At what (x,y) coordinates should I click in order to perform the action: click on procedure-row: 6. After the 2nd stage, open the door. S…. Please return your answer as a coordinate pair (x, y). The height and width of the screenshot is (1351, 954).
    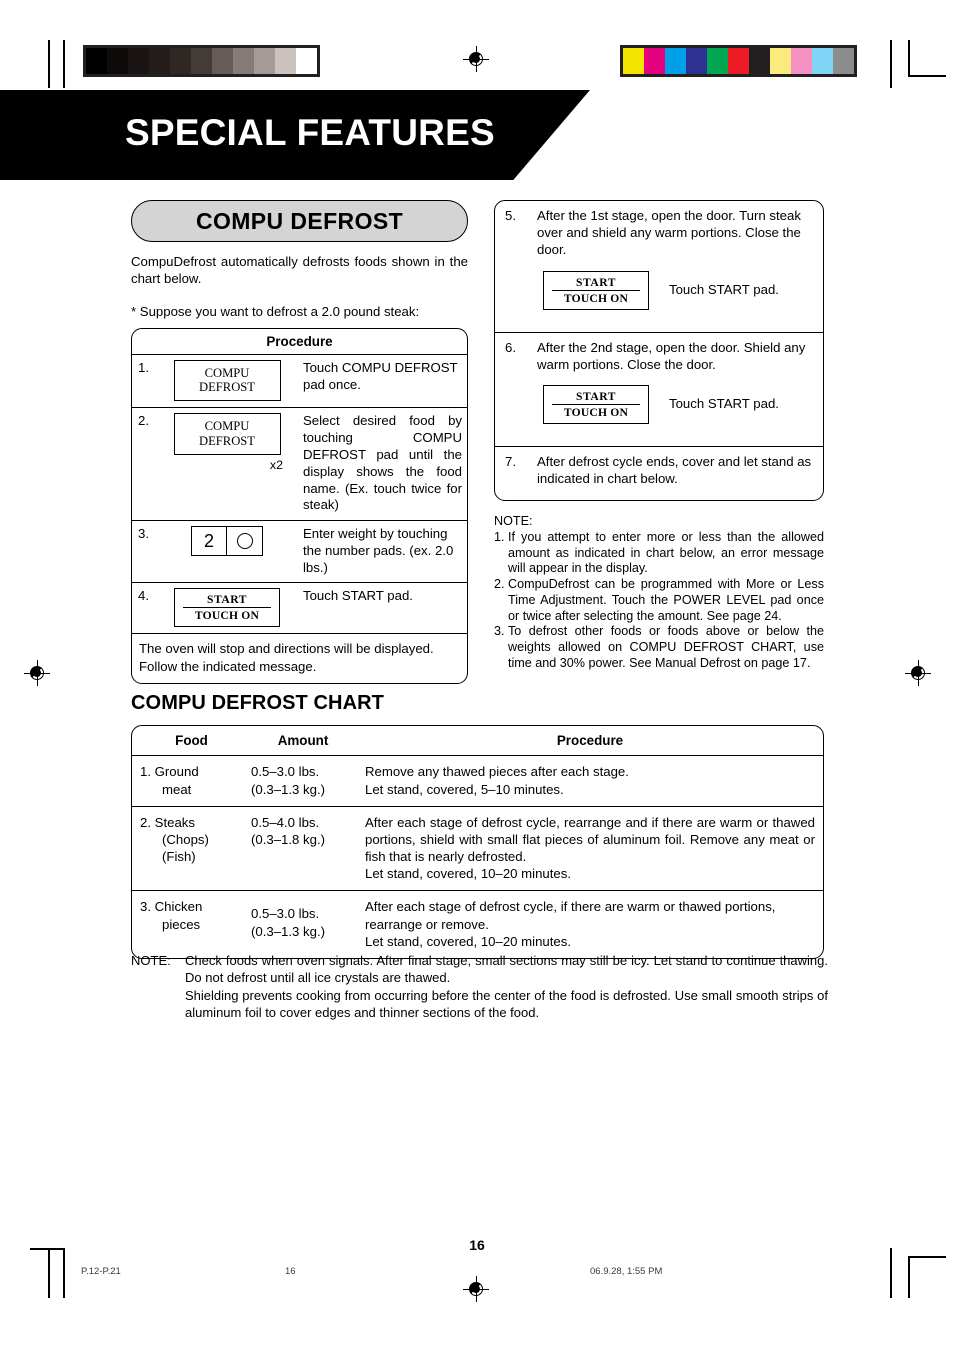
    Looking at the image, I should click on (659, 390).